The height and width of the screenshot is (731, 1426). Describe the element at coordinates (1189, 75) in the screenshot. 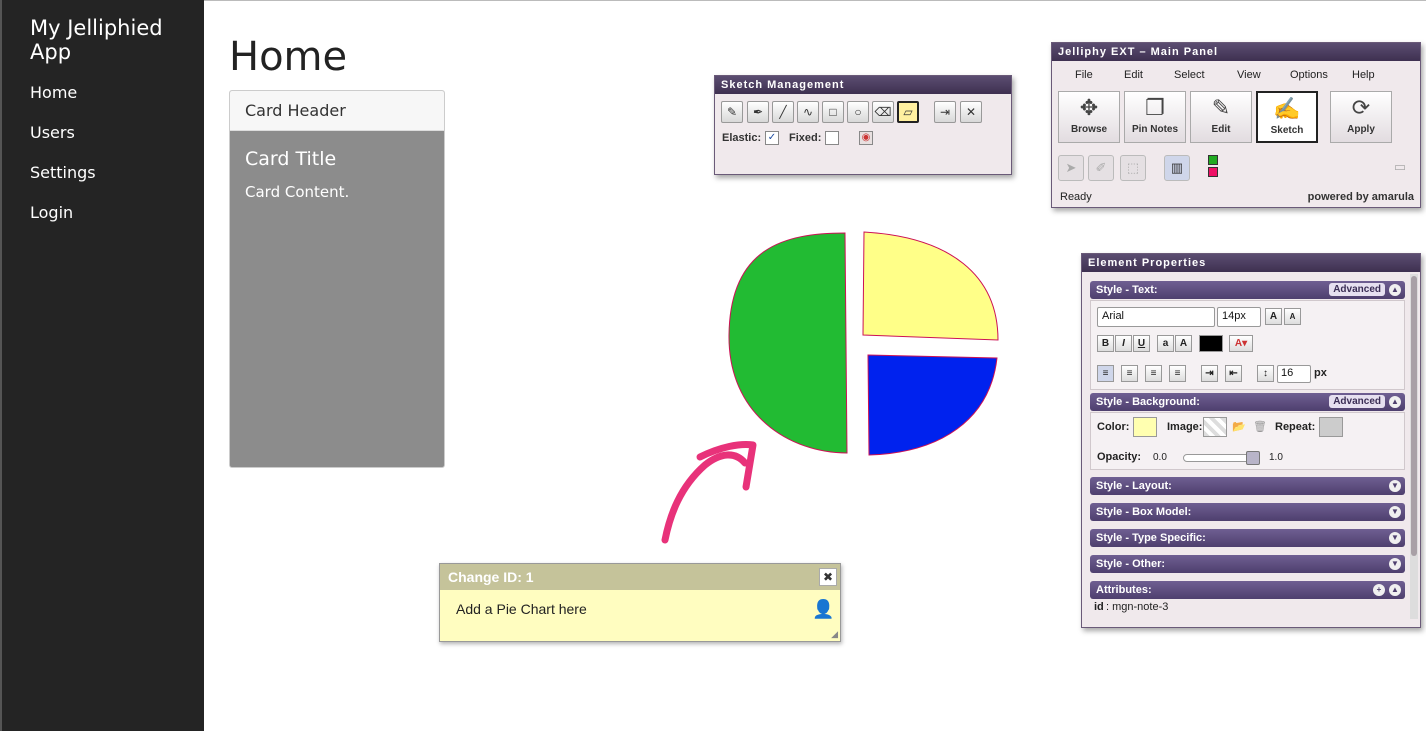

I see `menu-select: Select` at that location.